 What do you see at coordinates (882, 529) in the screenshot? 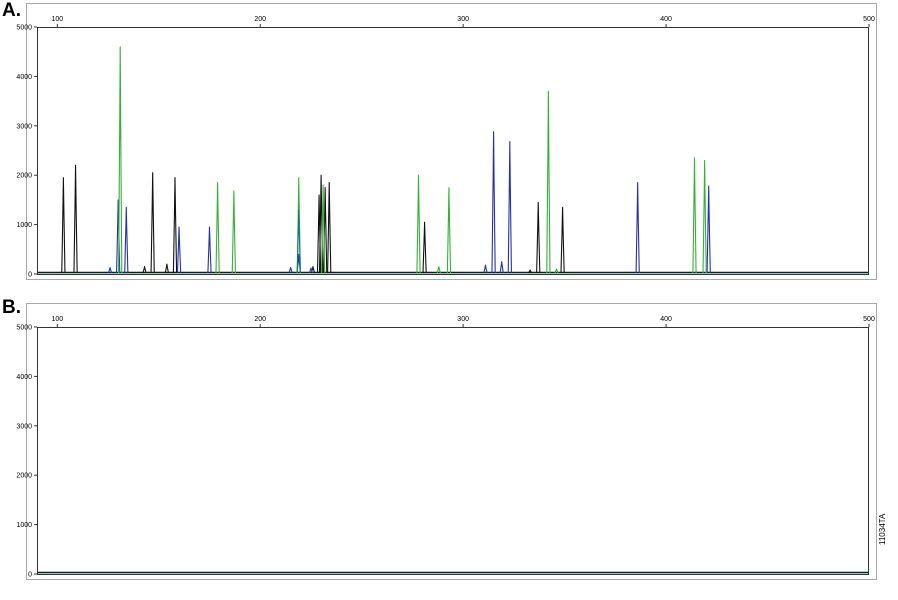
I see `figure-code: 11034TA` at bounding box center [882, 529].